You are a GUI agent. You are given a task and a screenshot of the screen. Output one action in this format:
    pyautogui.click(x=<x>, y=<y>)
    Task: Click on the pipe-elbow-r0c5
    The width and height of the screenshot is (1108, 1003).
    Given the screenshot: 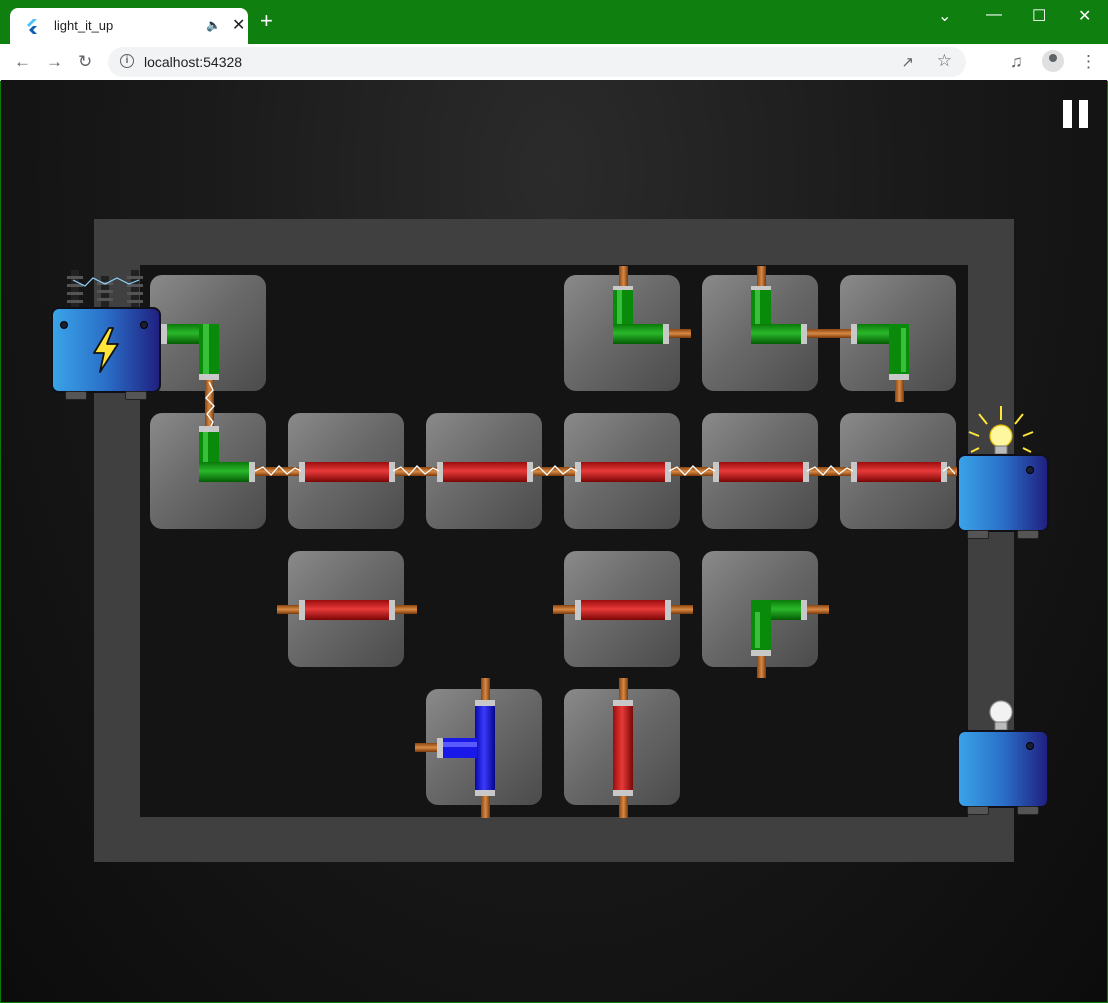 What is the action you would take?
    pyautogui.click(x=880, y=363)
    